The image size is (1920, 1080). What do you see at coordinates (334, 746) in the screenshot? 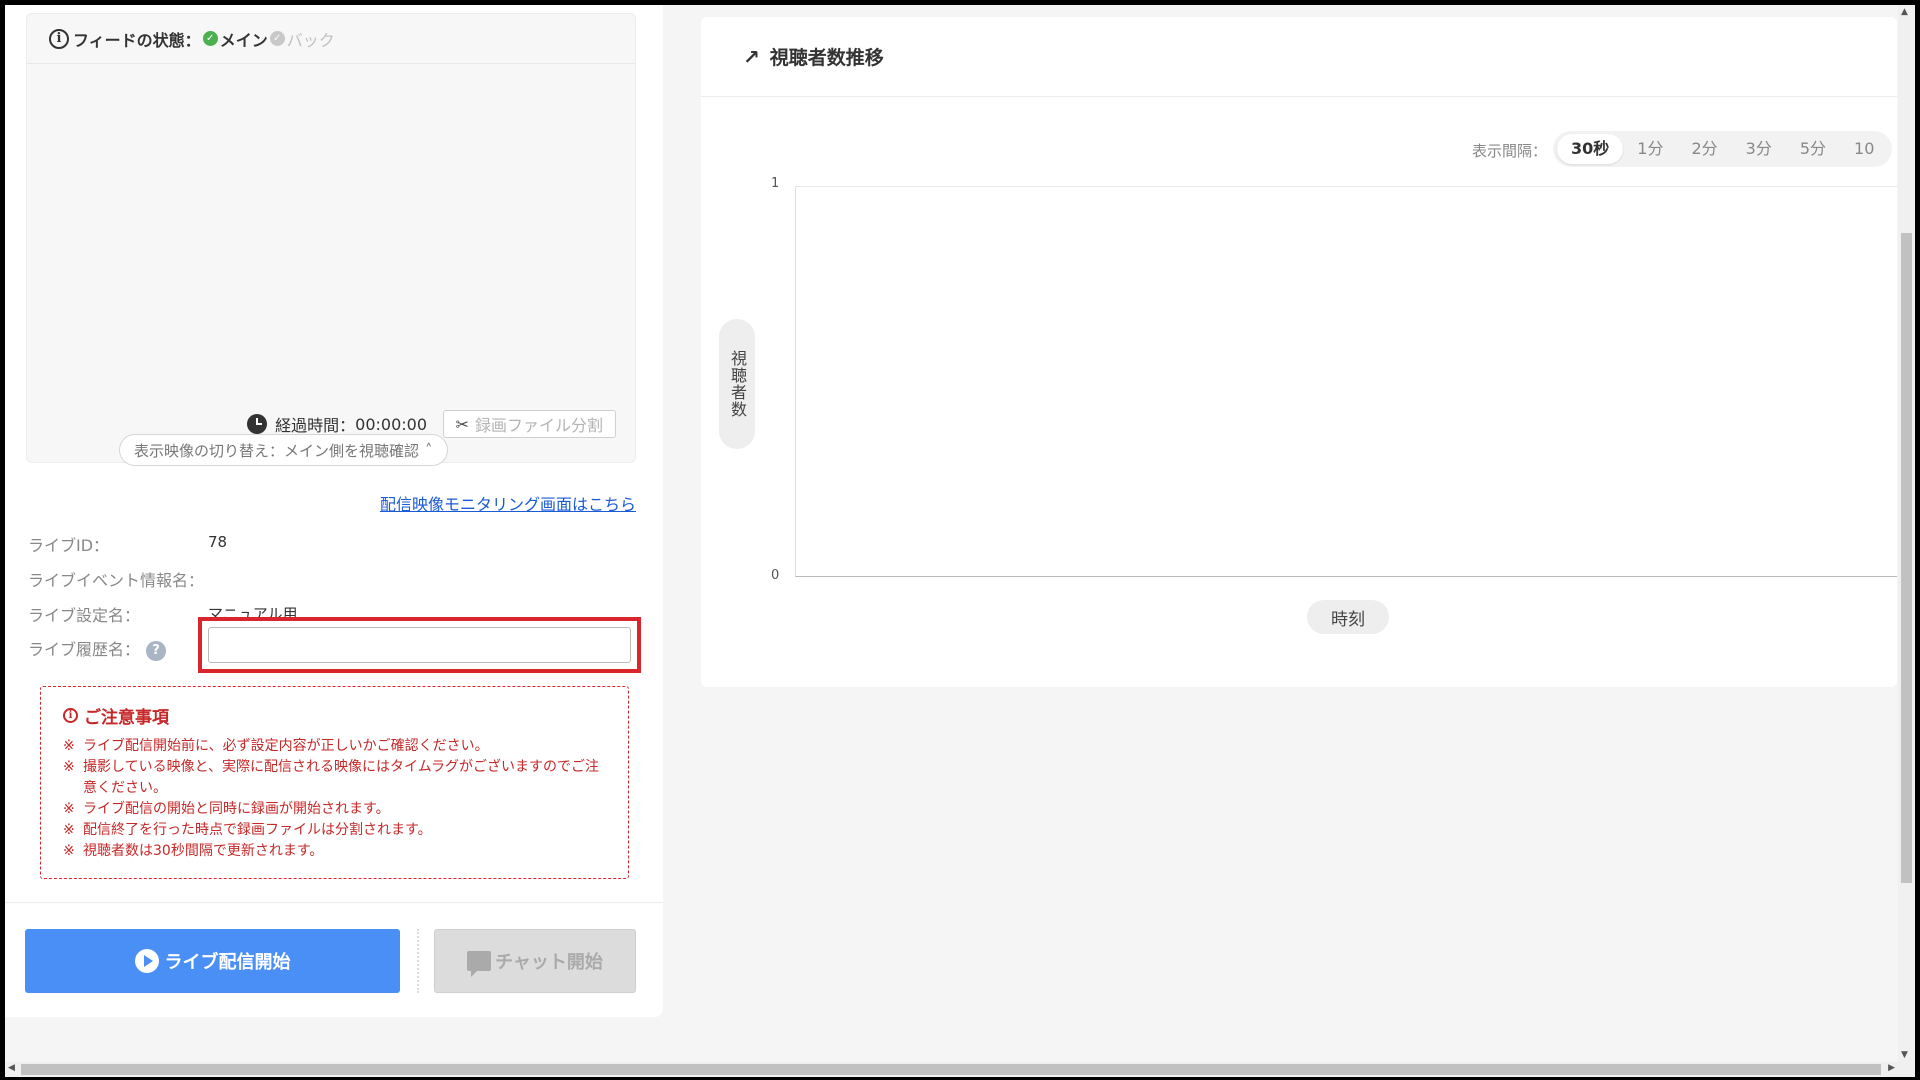
I see `notice-item: ライブ配信開始前に、必ず設定内容が正しいかご確認ください。` at bounding box center [334, 746].